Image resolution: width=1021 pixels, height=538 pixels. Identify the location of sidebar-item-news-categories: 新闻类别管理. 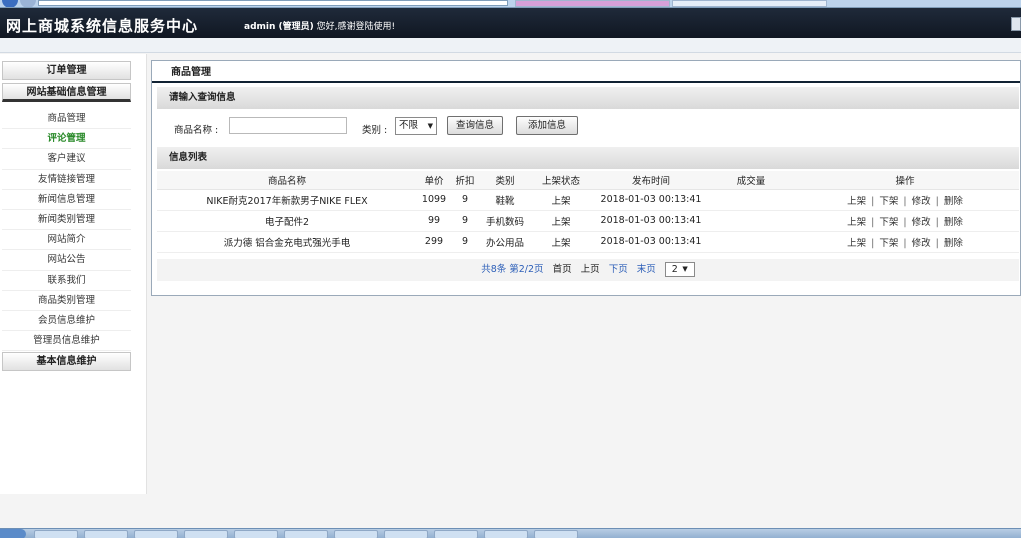
(66, 220).